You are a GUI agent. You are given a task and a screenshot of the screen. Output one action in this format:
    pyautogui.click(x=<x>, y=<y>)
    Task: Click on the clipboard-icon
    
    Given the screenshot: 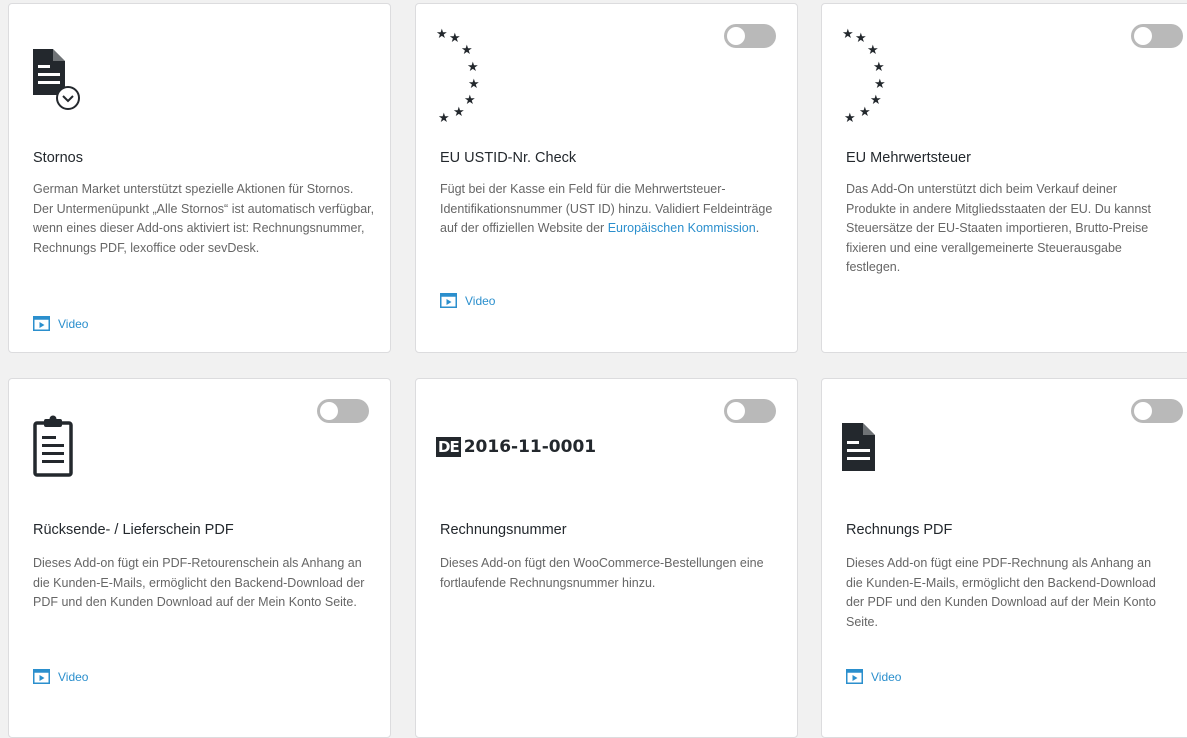 What is the action you would take?
    pyautogui.click(x=56, y=452)
    